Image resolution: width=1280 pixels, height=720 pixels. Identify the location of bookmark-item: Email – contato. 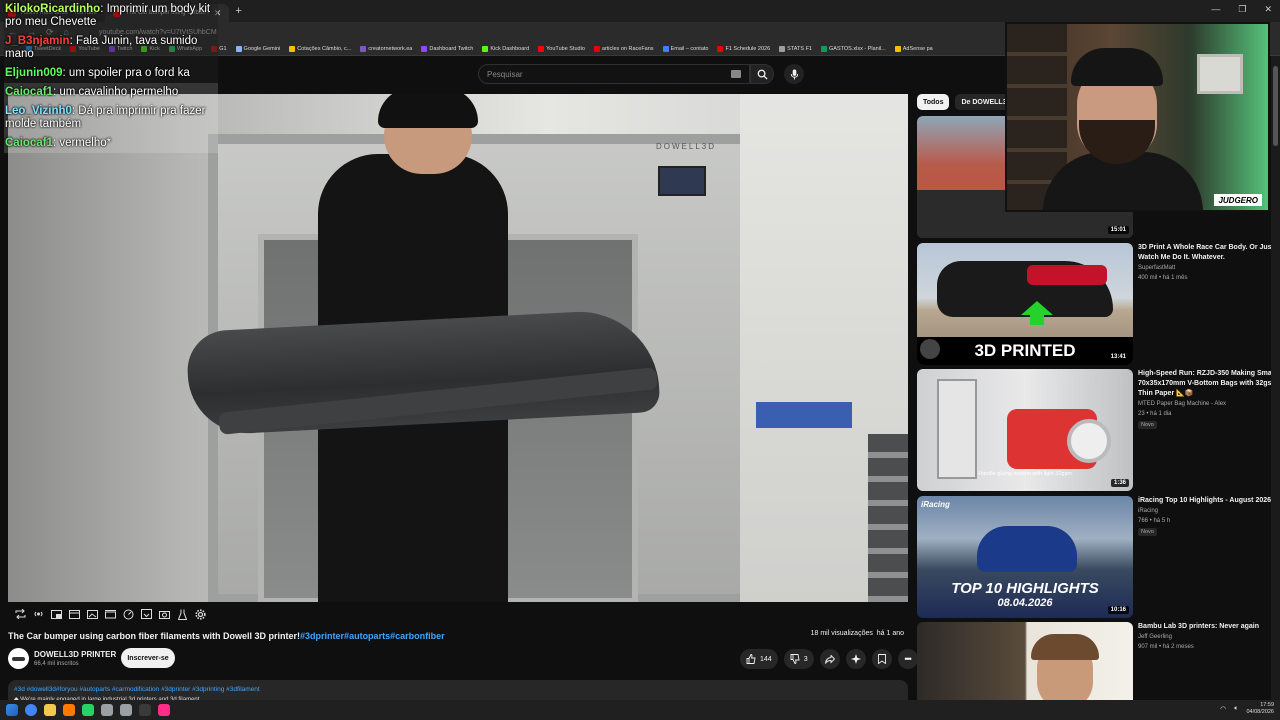
(685, 48).